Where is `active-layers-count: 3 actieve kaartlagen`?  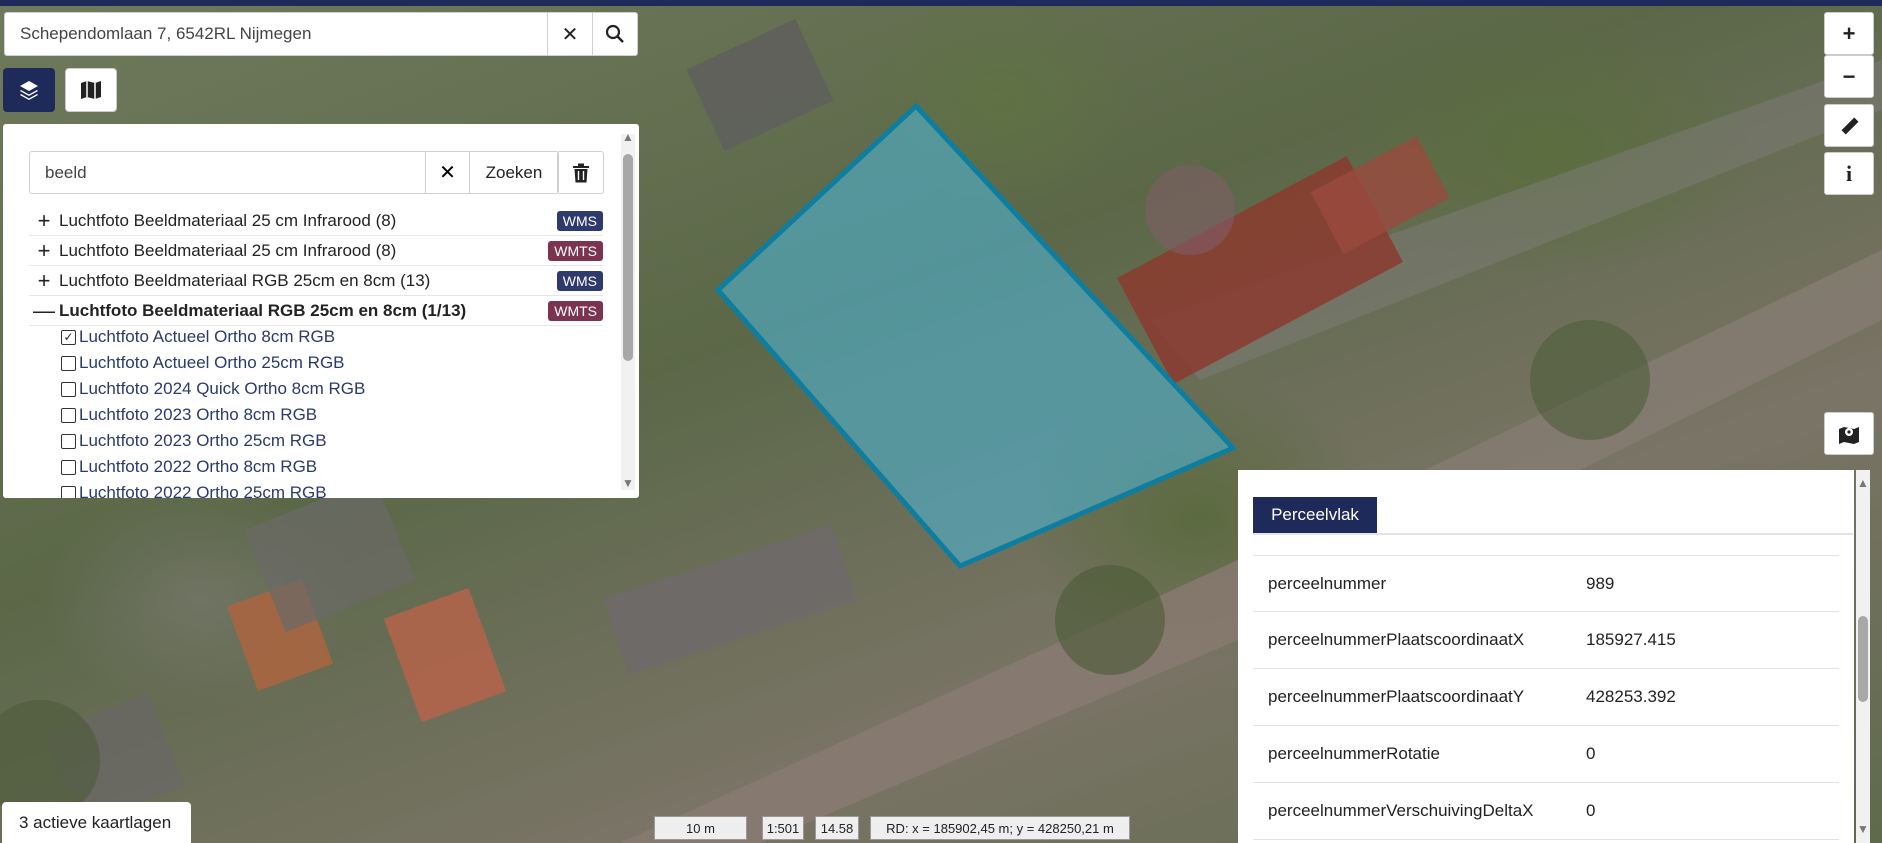 active-layers-count: 3 actieve kaartlagen is located at coordinates (96, 822).